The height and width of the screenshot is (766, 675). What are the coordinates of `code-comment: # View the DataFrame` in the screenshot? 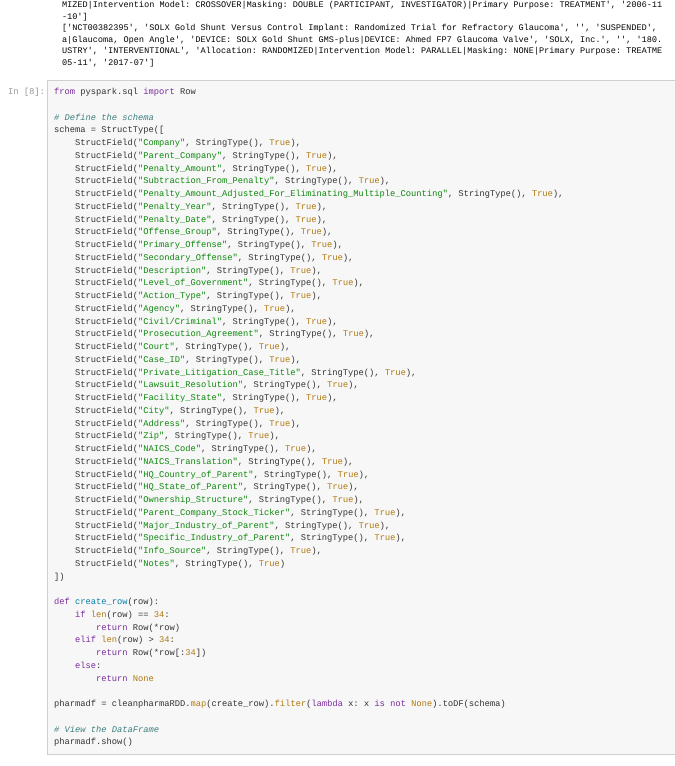 It's located at (107, 730).